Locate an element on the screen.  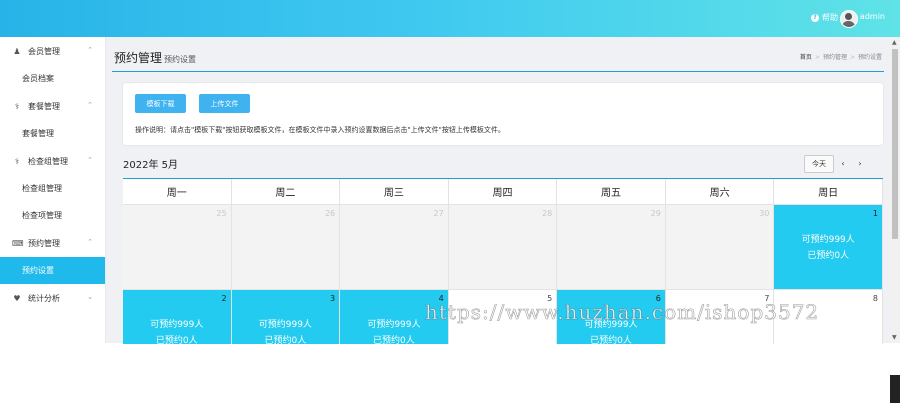
sidebar-group-packages: ⚕ 套餐管理 ⌃ is located at coordinates (52, 106).